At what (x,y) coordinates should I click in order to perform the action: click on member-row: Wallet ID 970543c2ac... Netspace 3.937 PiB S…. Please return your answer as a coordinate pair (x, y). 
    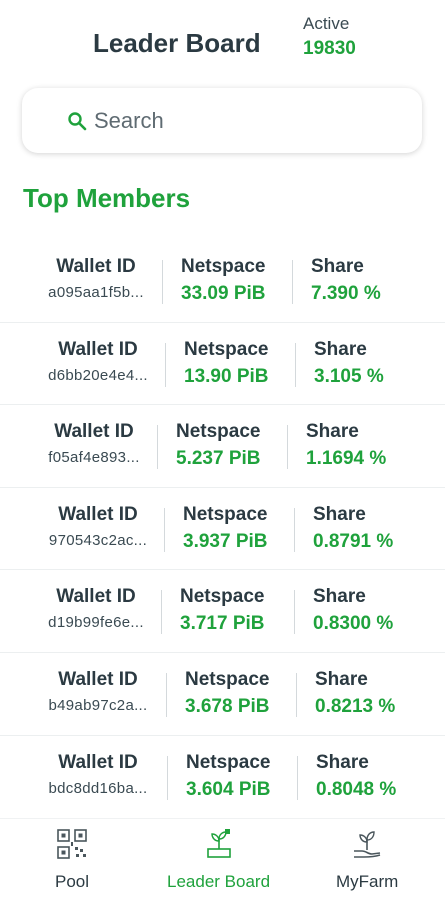
    Looking at the image, I should click on (222, 529).